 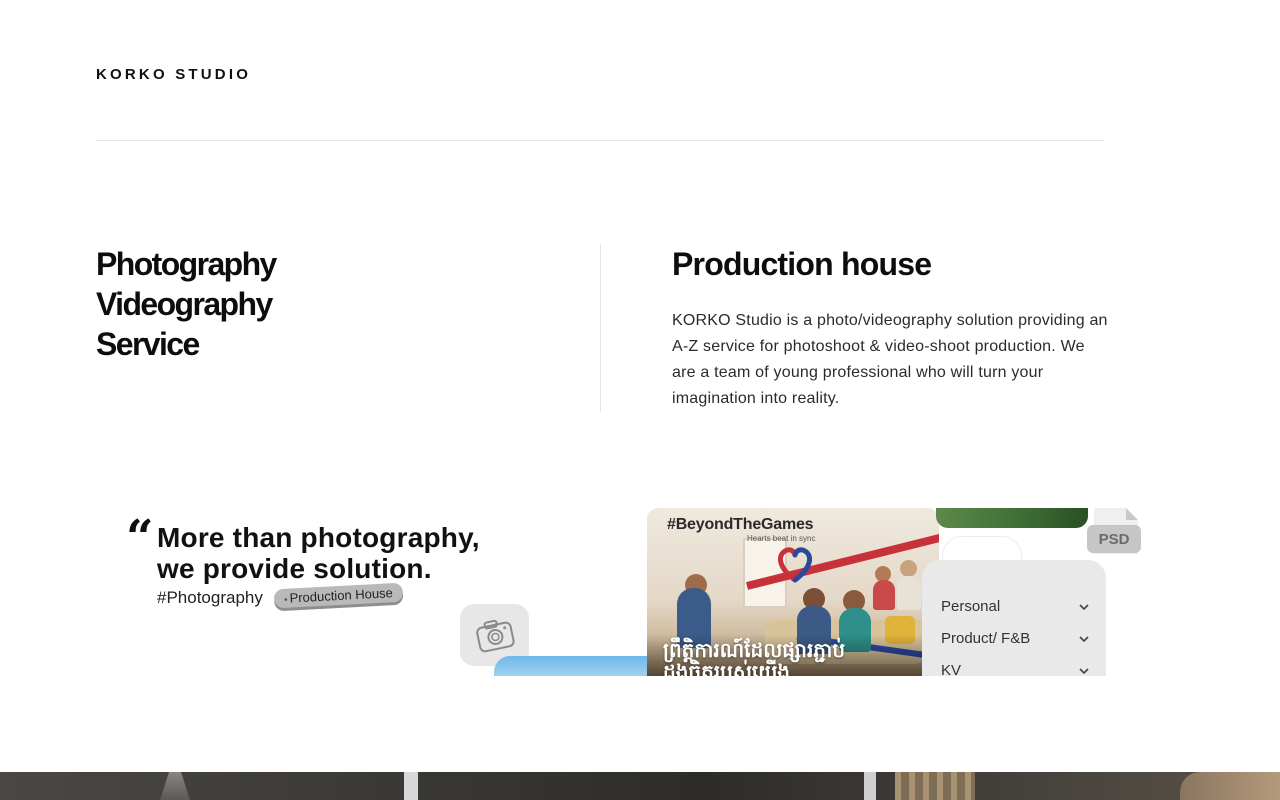 I want to click on banner-quote-line-2: we provide solution., so click(x=294, y=568).